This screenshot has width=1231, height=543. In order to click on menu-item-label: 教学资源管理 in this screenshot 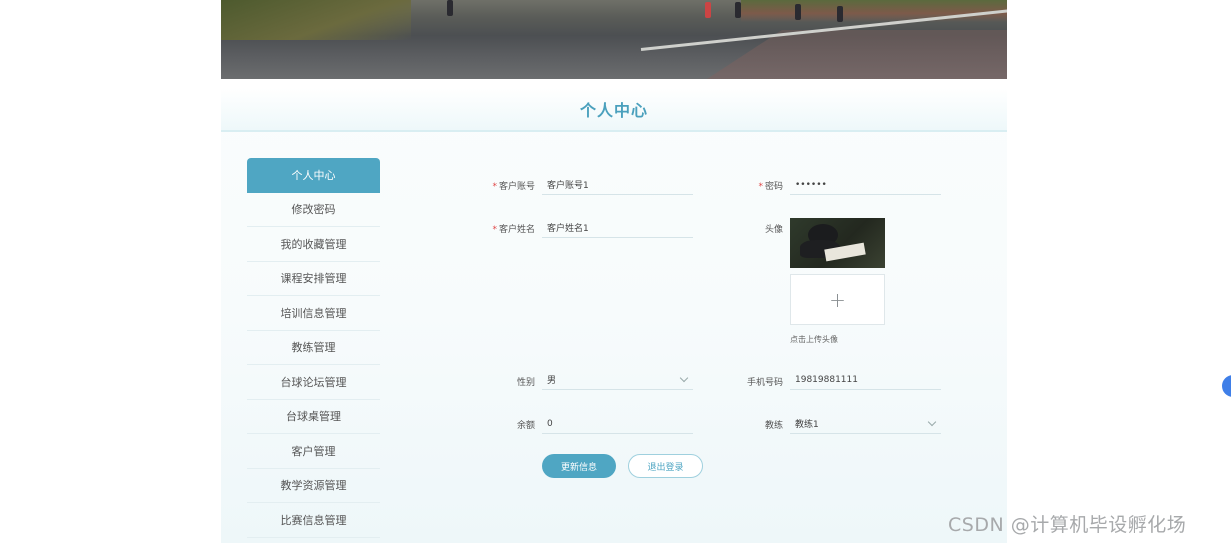, I will do `click(313, 486)`.